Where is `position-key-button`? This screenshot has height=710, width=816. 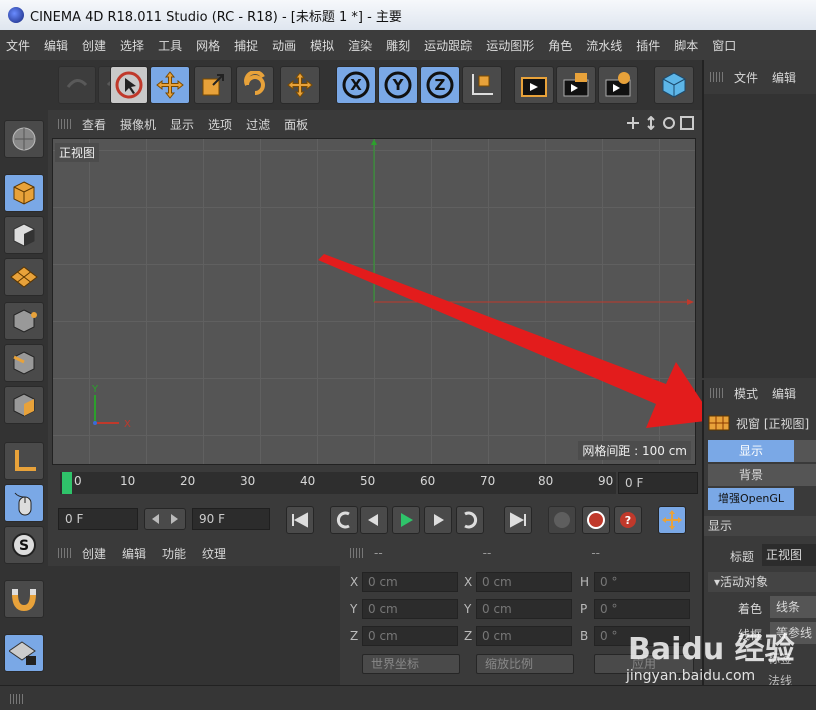 position-key-button is located at coordinates (672, 520).